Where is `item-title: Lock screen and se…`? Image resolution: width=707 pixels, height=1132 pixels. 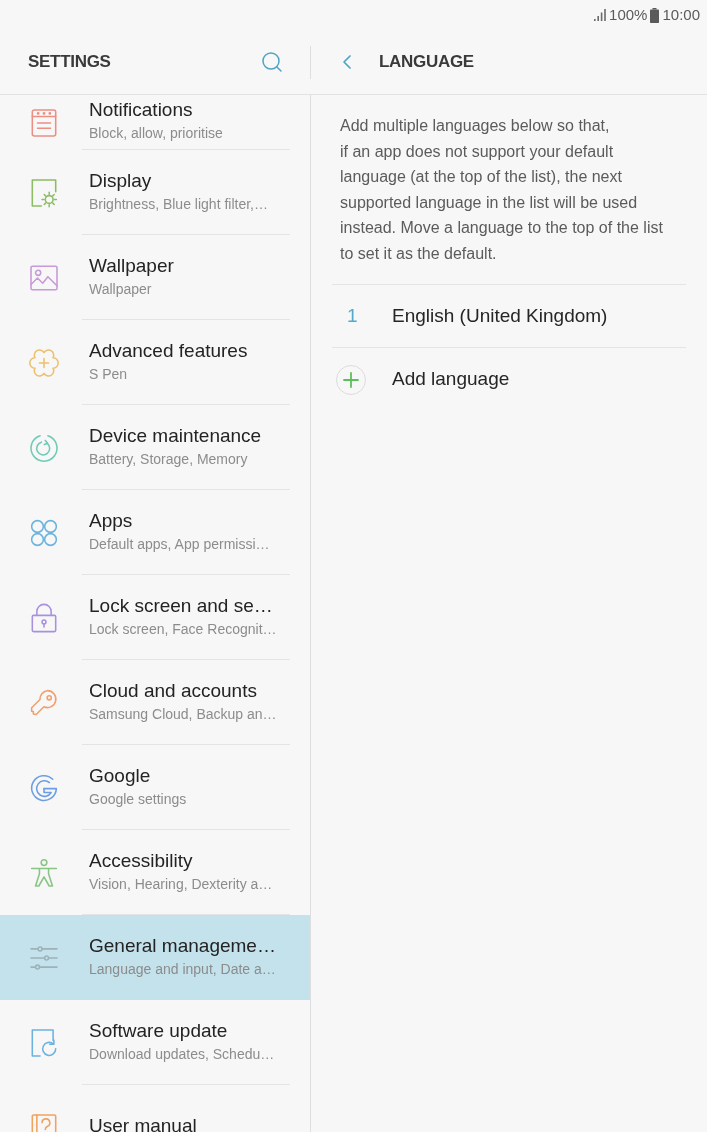 item-title: Lock screen and se… is located at coordinates (181, 605).